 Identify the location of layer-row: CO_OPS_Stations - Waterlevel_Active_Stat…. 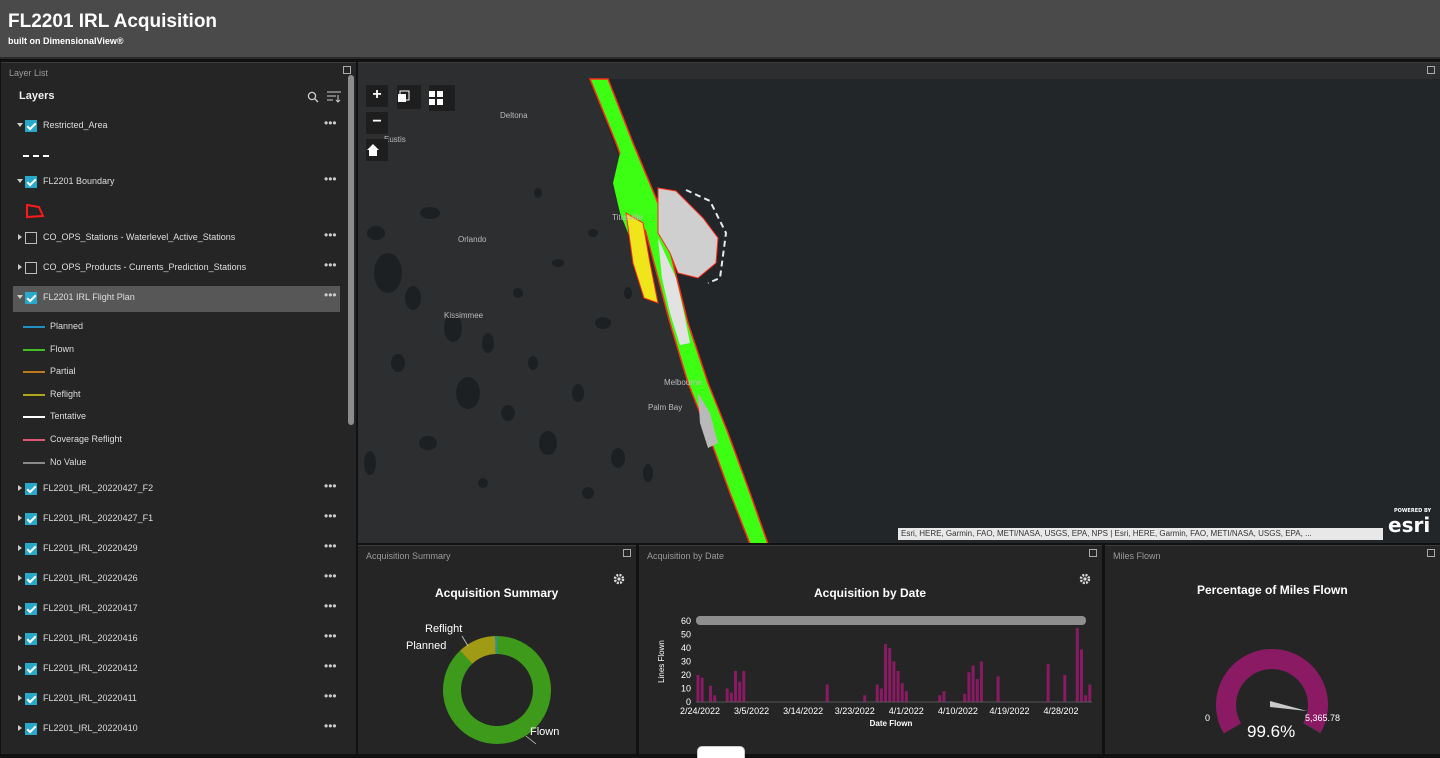
(176, 239).